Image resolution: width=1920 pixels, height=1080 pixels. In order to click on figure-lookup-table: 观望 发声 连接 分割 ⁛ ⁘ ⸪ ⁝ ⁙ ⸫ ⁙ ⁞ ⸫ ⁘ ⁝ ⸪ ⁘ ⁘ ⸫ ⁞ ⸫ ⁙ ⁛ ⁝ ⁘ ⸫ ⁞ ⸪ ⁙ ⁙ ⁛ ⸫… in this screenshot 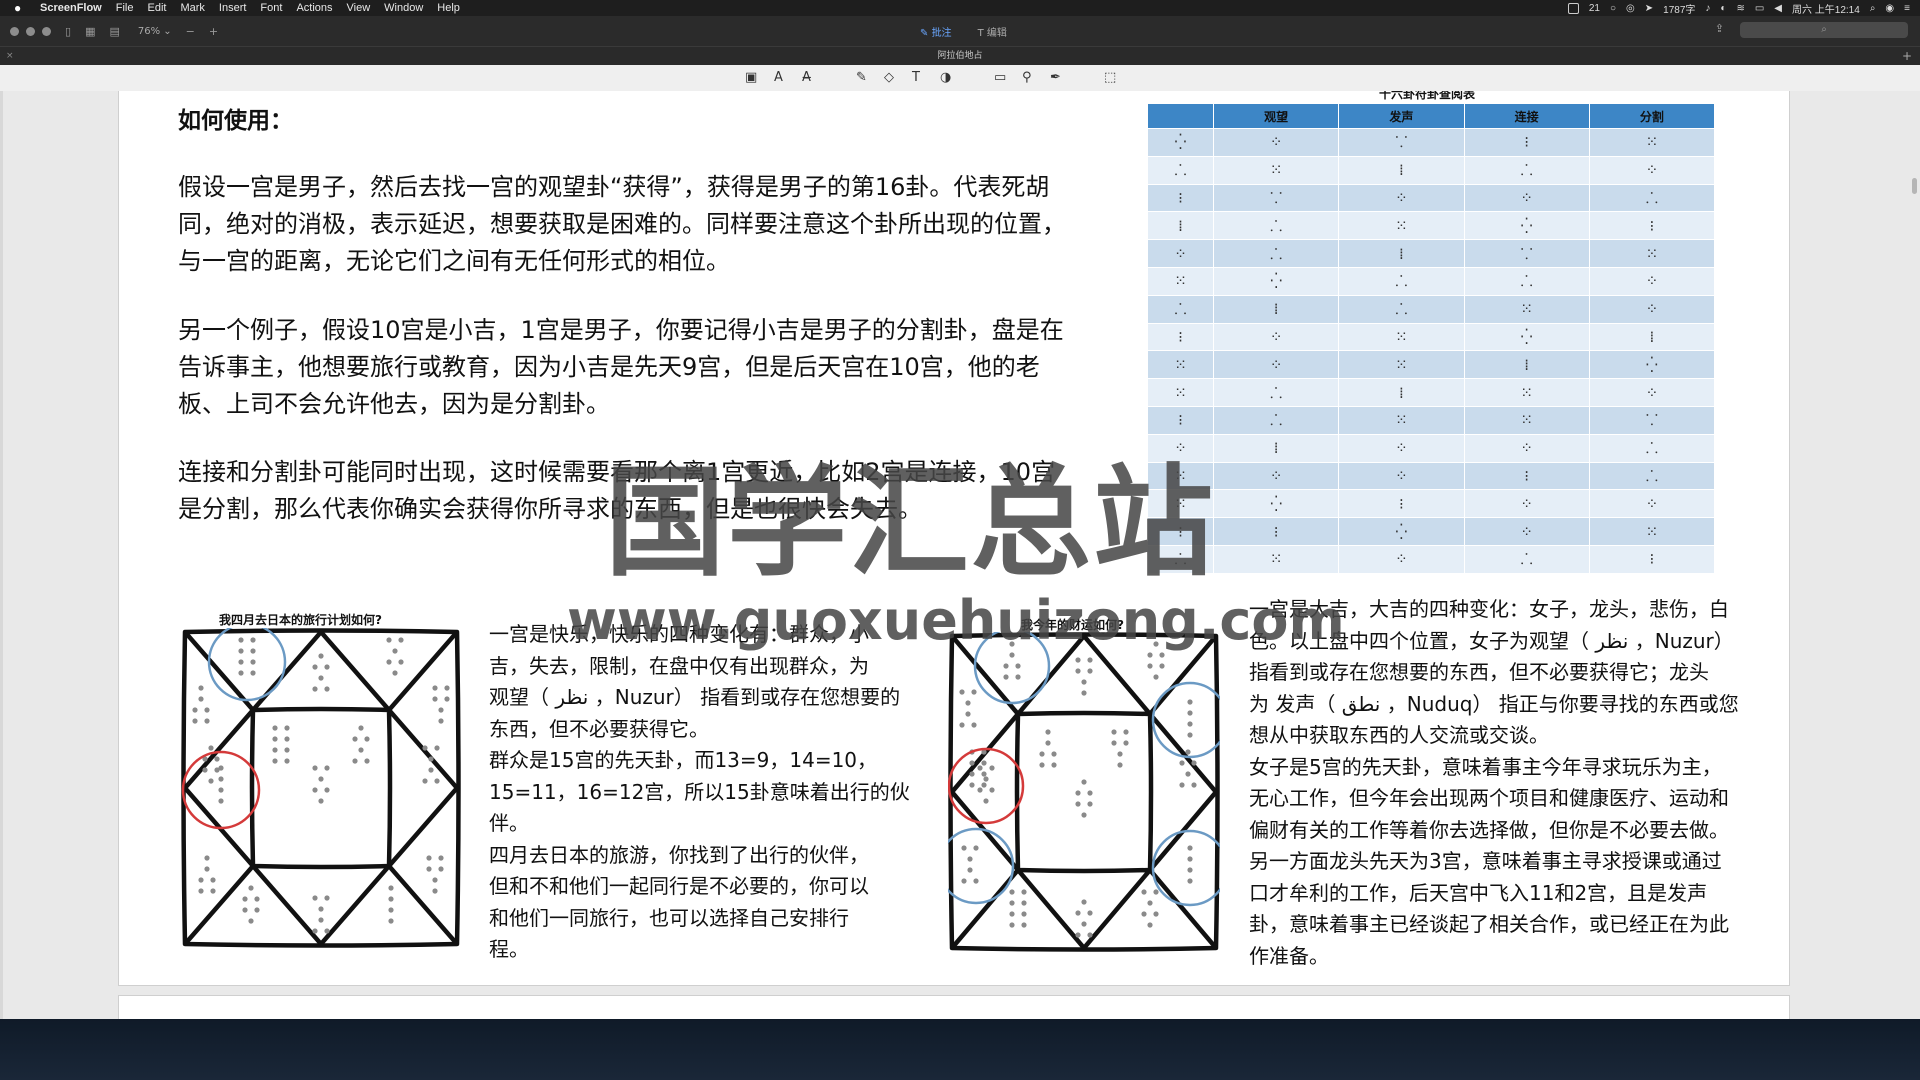, I will do `click(1431, 338)`.